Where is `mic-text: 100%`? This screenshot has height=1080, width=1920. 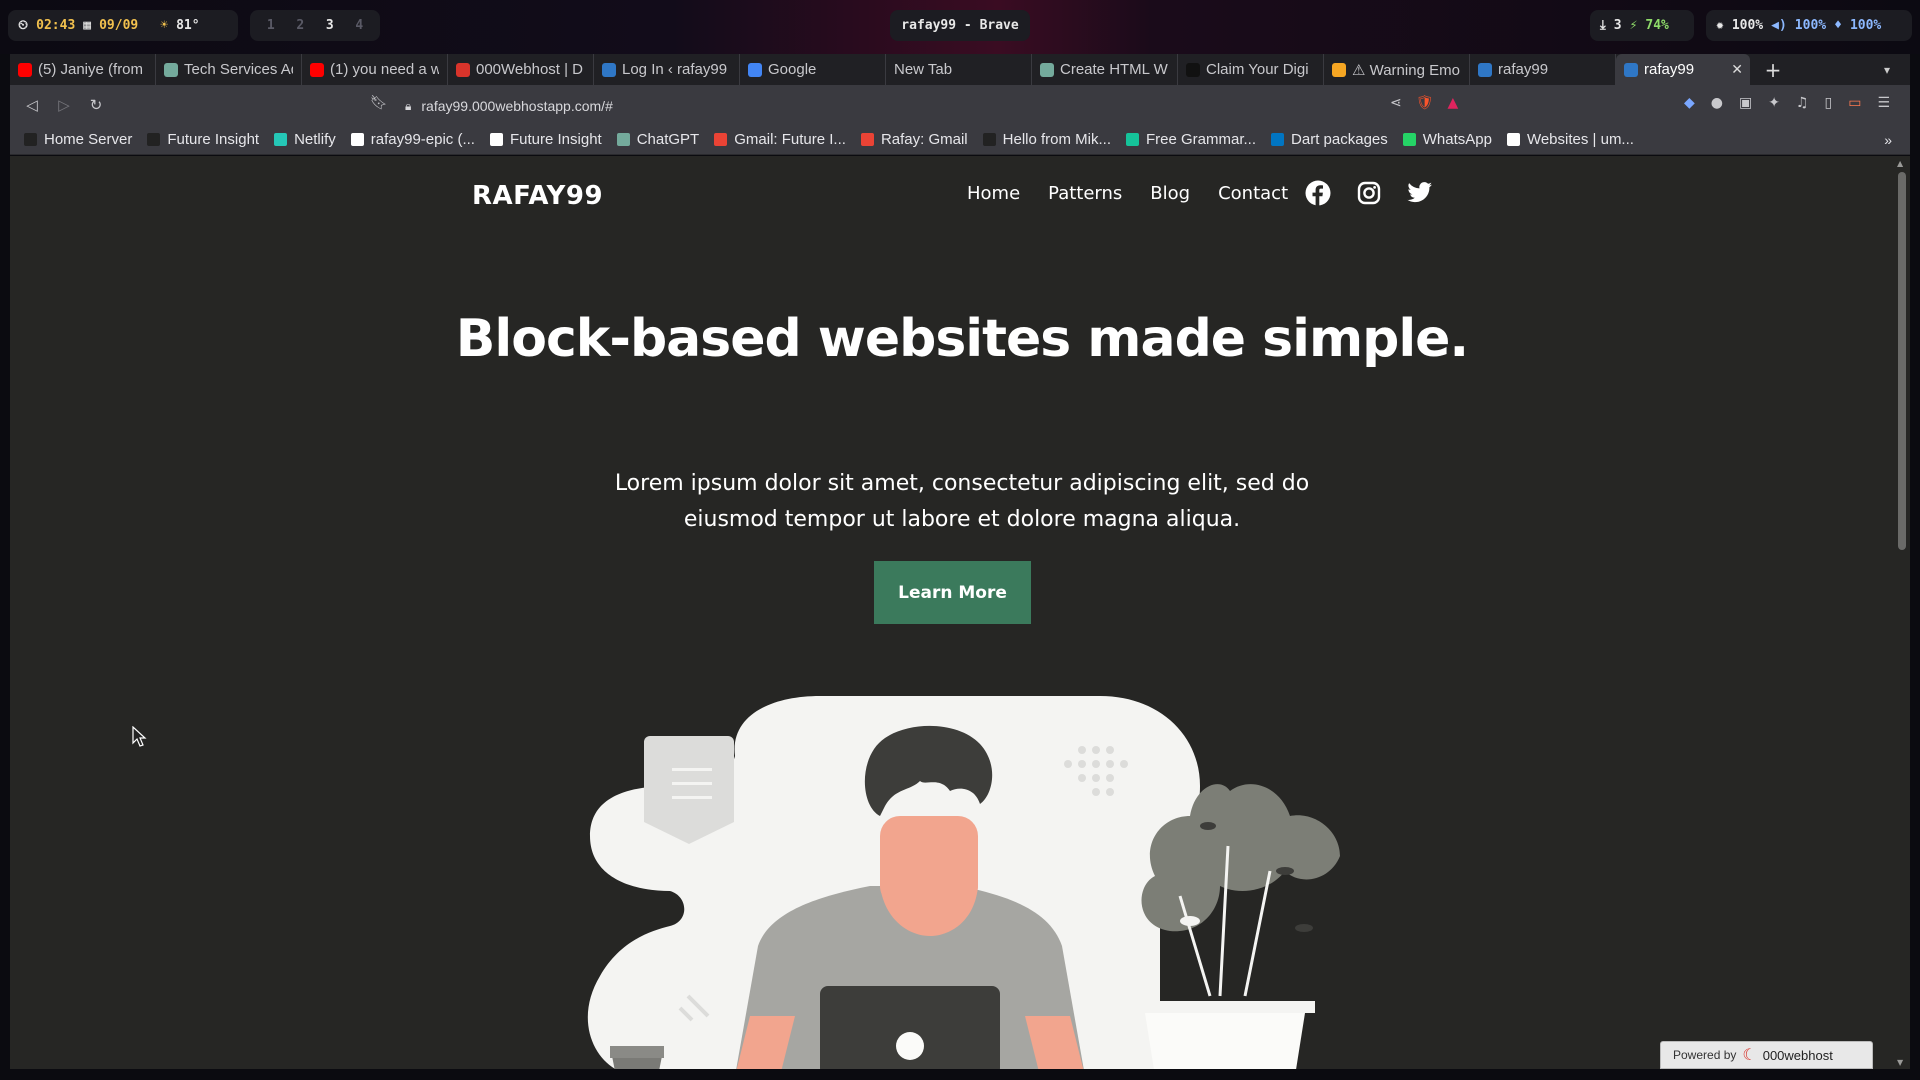
mic-text: 100% is located at coordinates (1865, 25).